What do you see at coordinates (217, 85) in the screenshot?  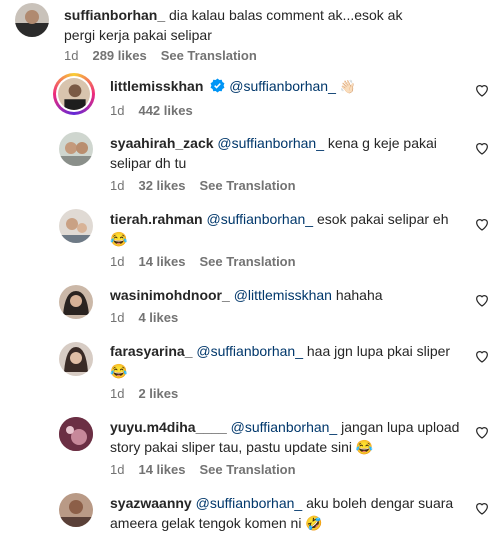 I see `verified-badge-icon` at bounding box center [217, 85].